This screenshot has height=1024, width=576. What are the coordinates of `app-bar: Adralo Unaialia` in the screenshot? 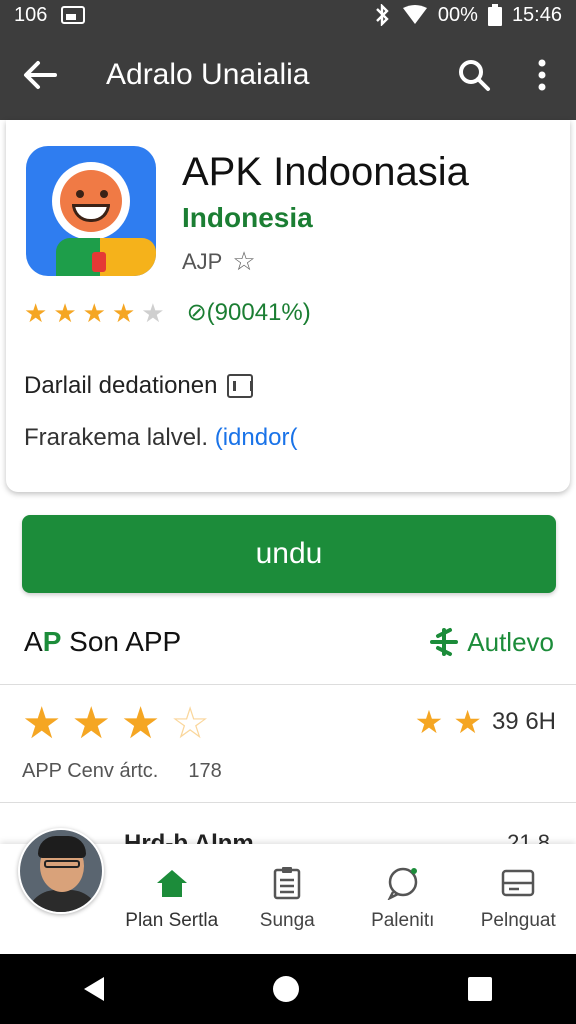 It's located at (288, 75).